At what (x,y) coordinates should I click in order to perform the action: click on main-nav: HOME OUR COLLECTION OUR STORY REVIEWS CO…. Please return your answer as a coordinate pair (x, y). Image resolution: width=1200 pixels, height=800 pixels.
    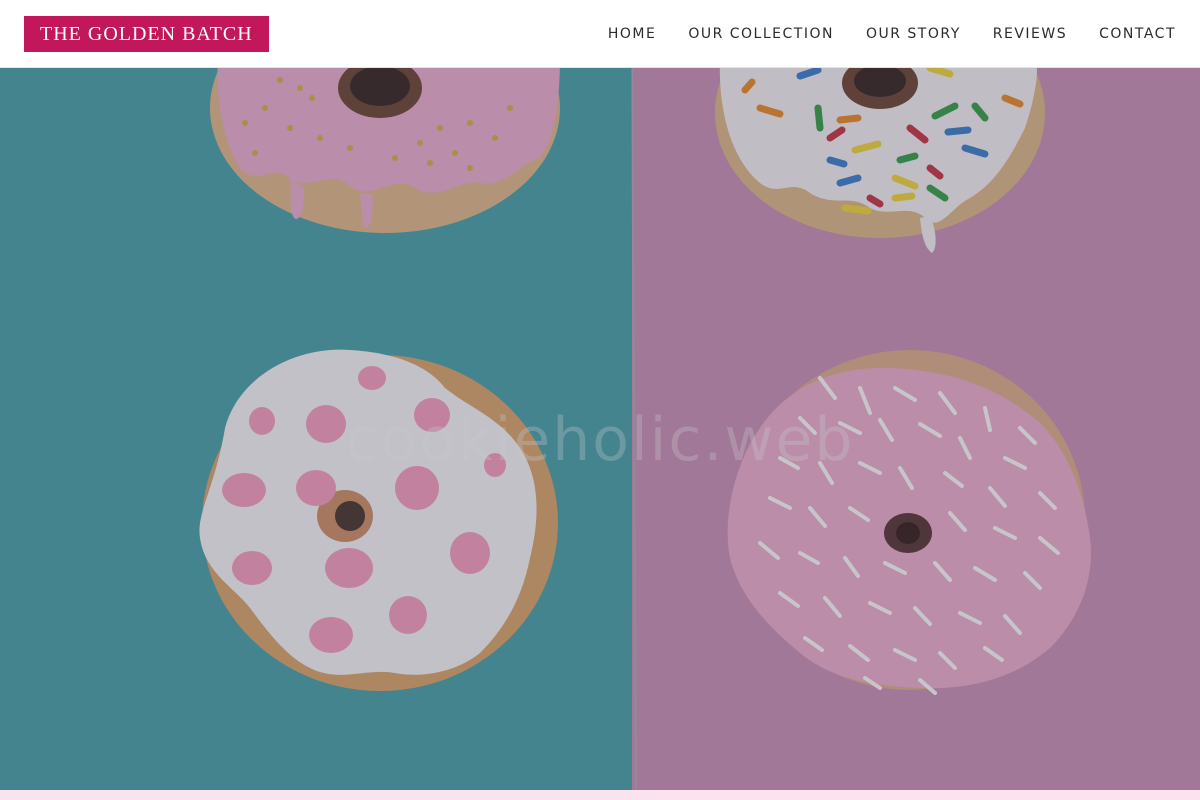
    Looking at the image, I should click on (892, 34).